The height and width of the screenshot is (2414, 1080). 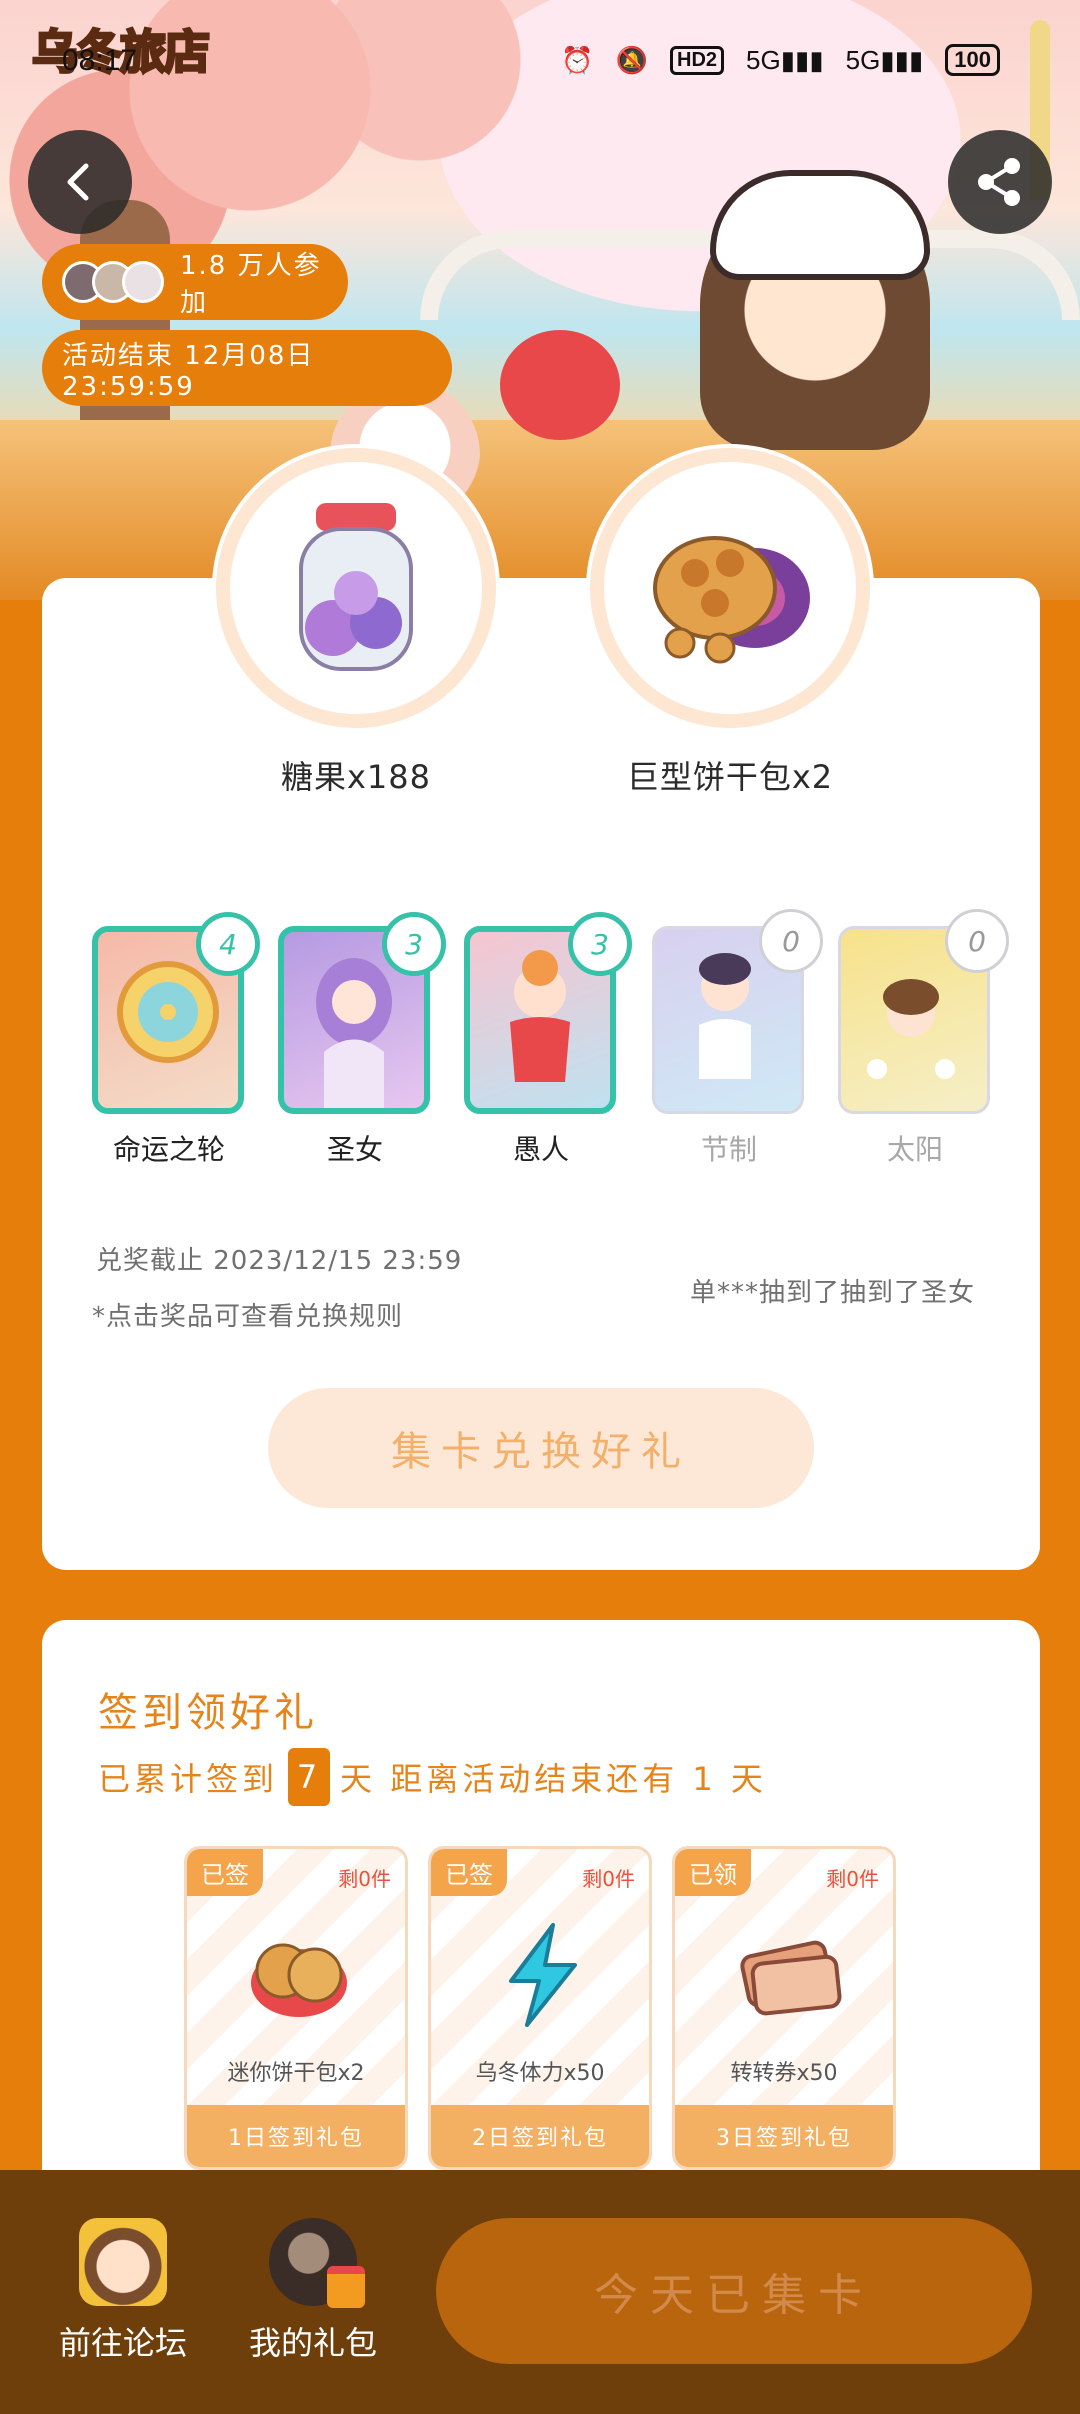 What do you see at coordinates (737, 1011) in the screenshot?
I see `card-temperance: 0` at bounding box center [737, 1011].